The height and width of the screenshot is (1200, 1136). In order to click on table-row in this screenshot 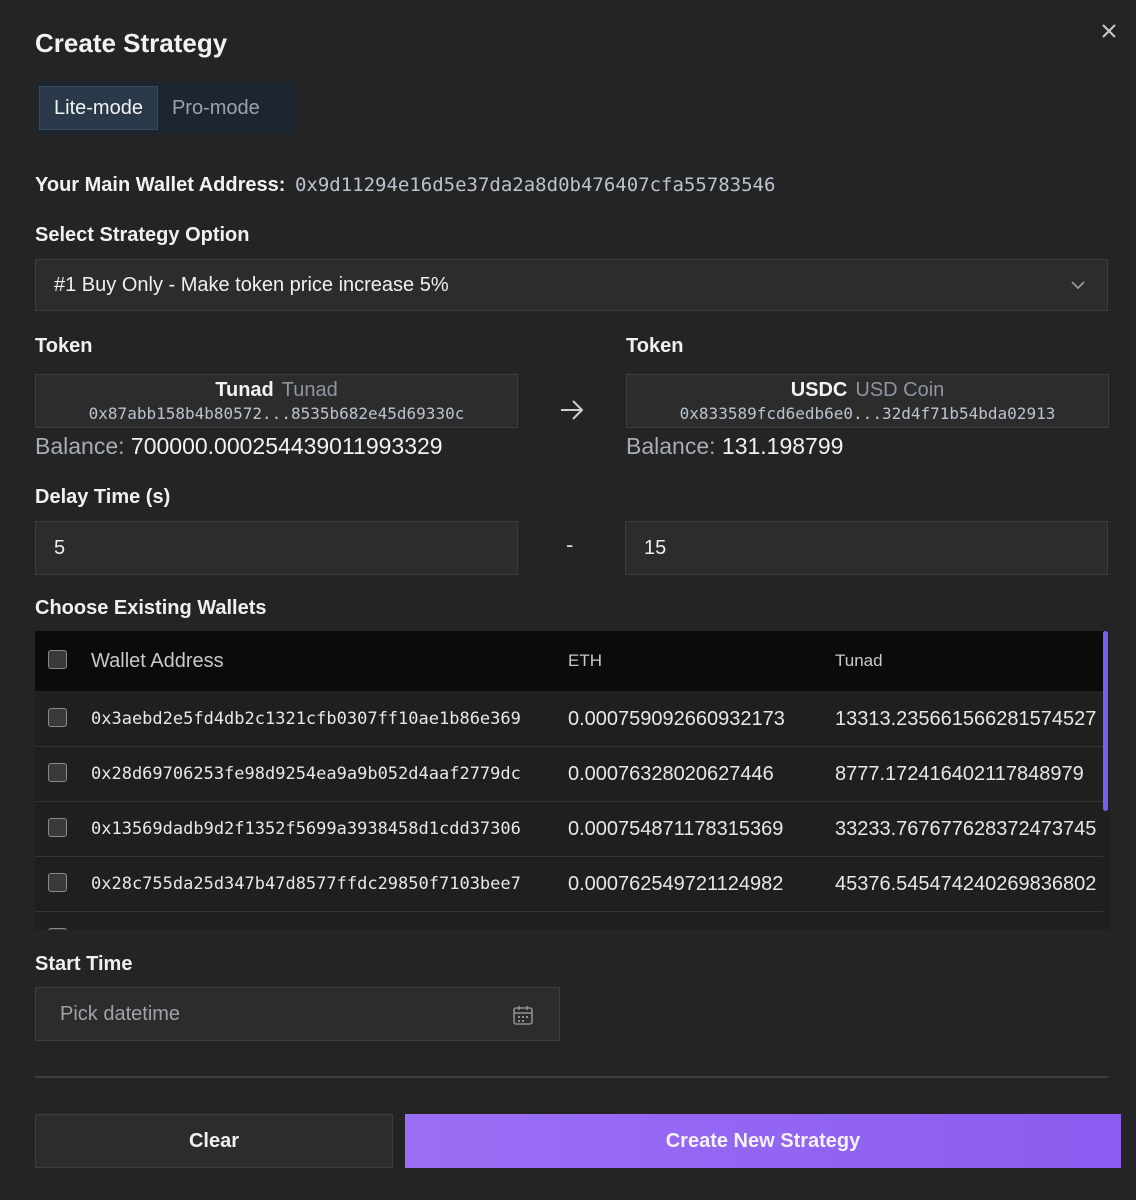, I will do `click(569, 921)`.